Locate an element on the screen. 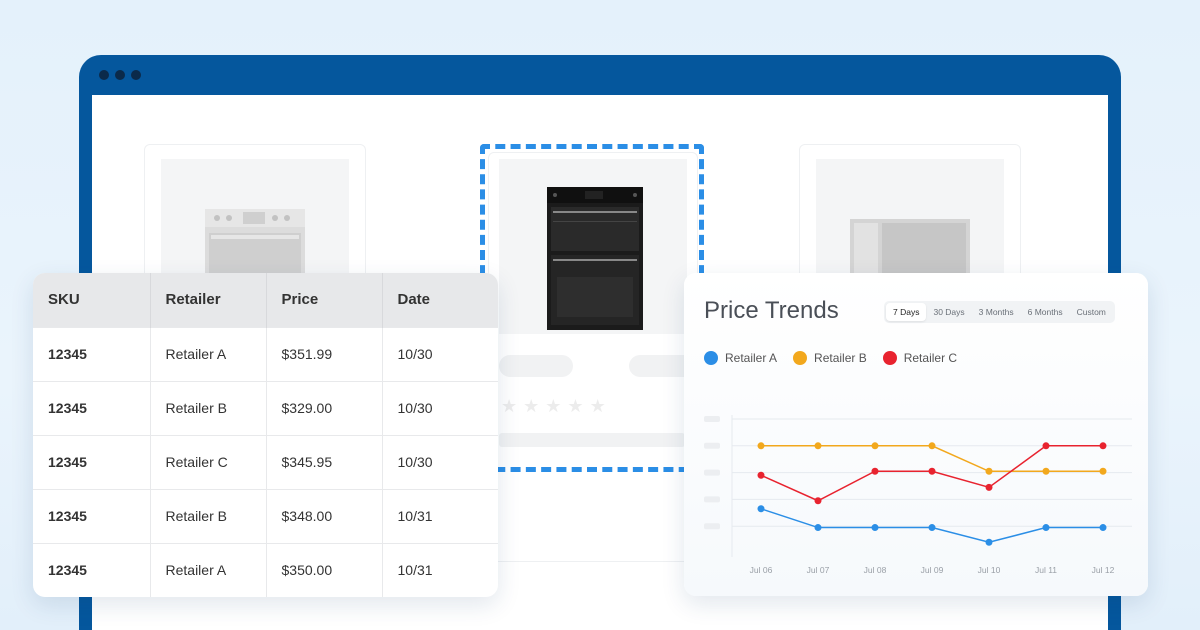 Image resolution: width=1200 pixels, height=630 pixels. series-line is located at coordinates (932, 459).